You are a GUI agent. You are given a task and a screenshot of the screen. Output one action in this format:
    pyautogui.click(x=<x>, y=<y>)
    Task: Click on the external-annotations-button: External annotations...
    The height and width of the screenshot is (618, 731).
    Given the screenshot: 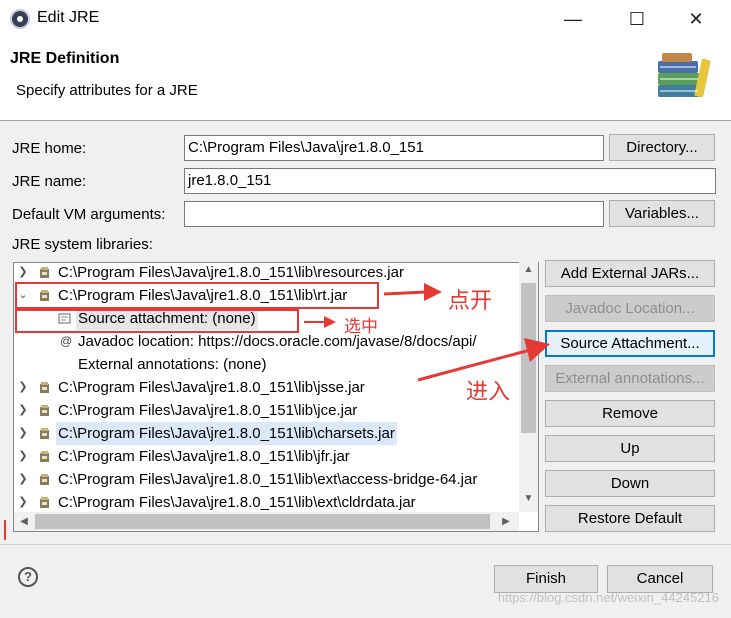 What is the action you would take?
    pyautogui.click(x=630, y=378)
    